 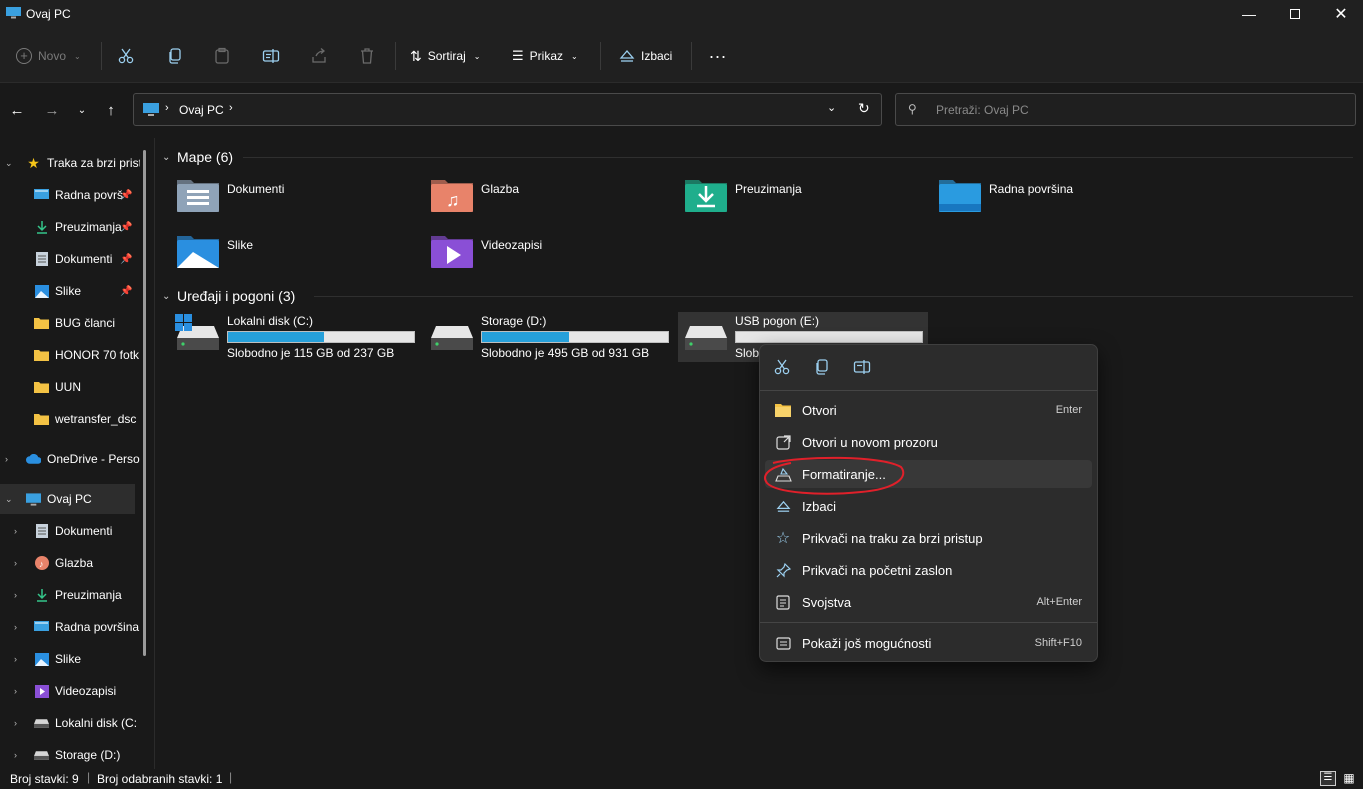 I want to click on folder-item: Slike, so click(x=292, y=252).